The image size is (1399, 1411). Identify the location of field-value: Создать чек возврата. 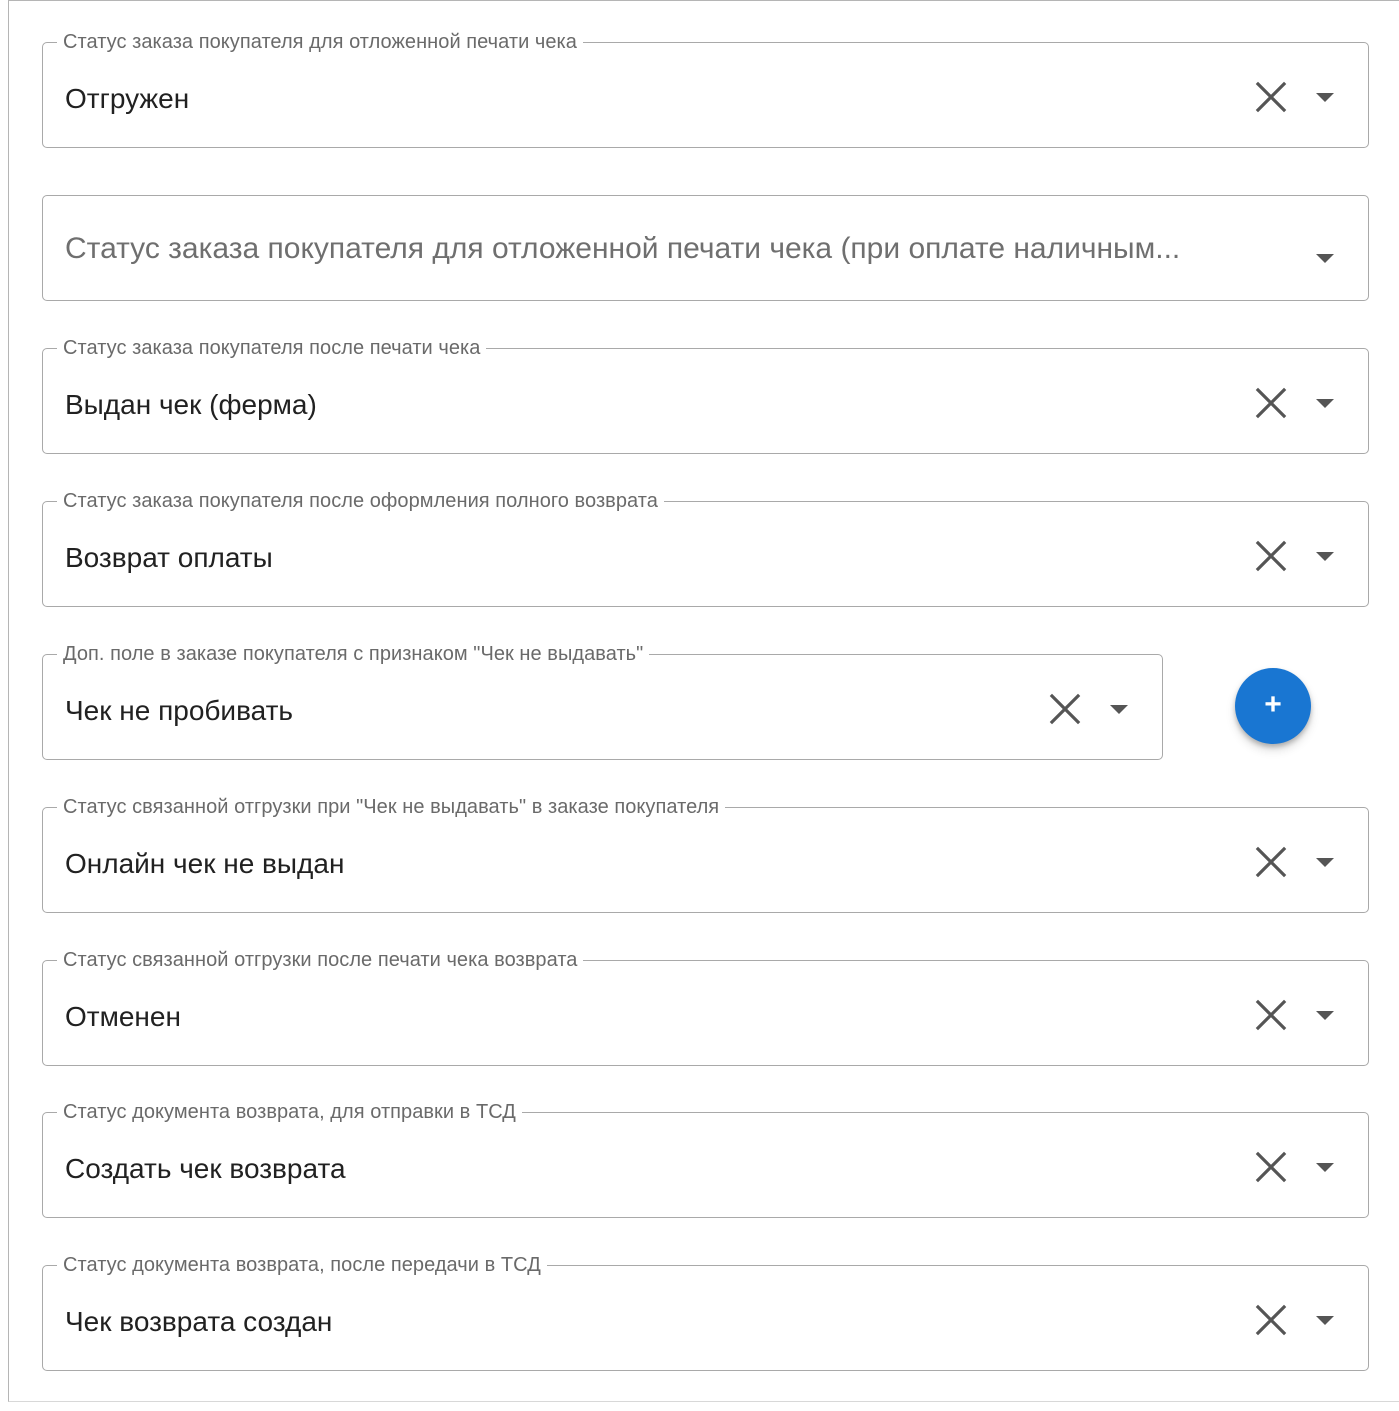
(205, 1168).